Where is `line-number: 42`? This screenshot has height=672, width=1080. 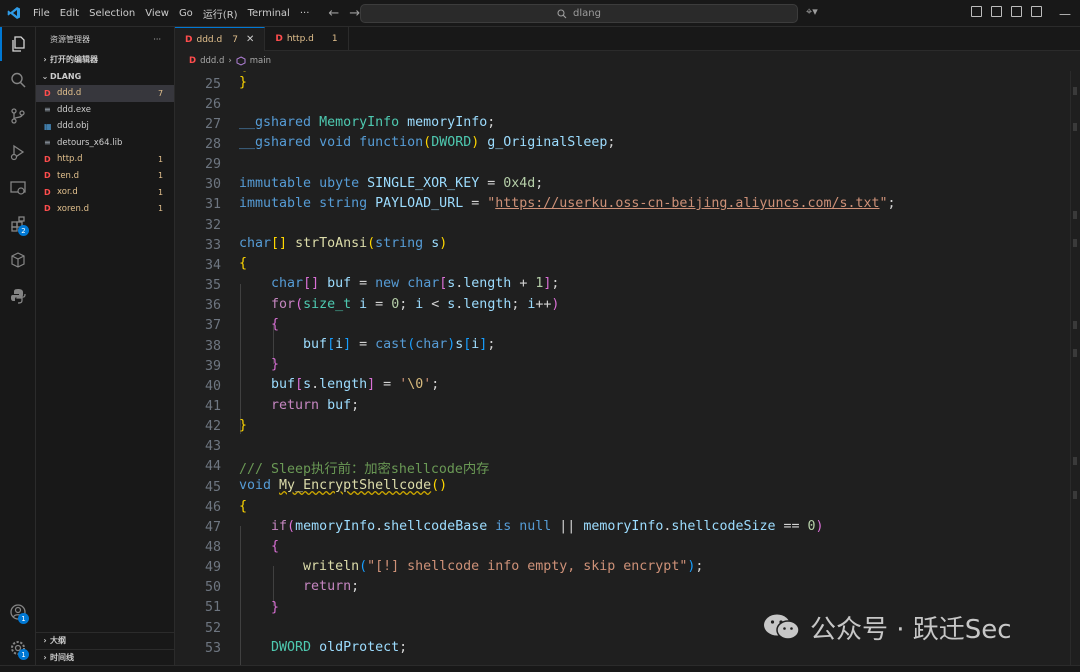
line-number: 42 is located at coordinates (212, 427).